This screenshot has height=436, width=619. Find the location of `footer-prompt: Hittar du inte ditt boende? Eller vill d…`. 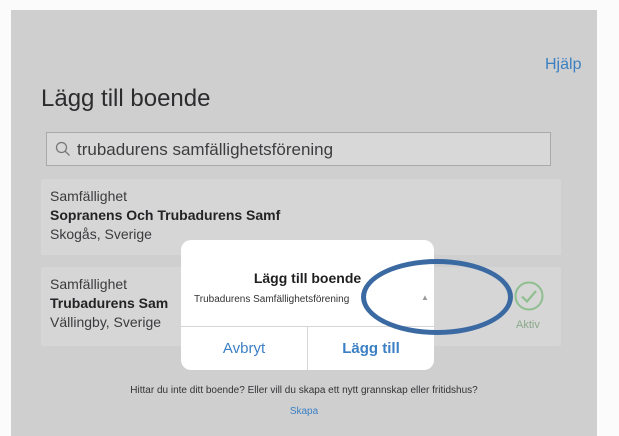

footer-prompt: Hittar du inte ditt boende? Eller vill d… is located at coordinates (304, 390).